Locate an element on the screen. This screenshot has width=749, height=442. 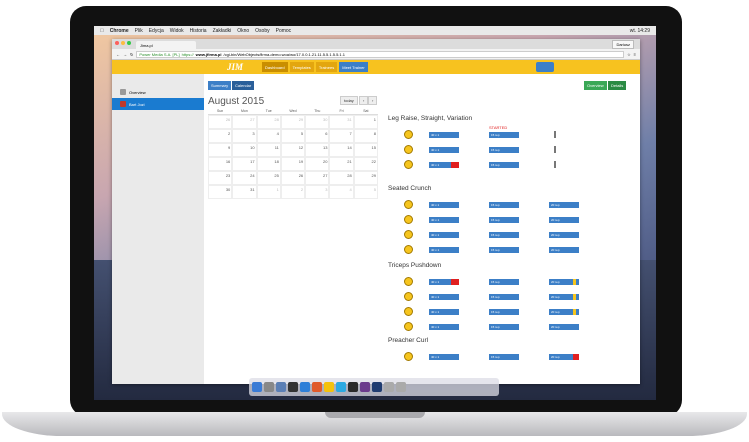
calendar-day: 31 is located at coordinates (244, 192).